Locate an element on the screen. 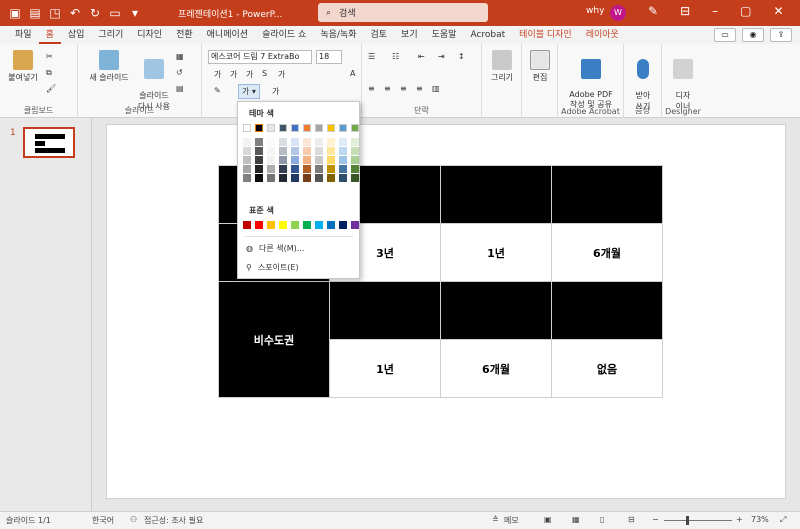  font-color-button: 가 ▾ is located at coordinates (249, 91).